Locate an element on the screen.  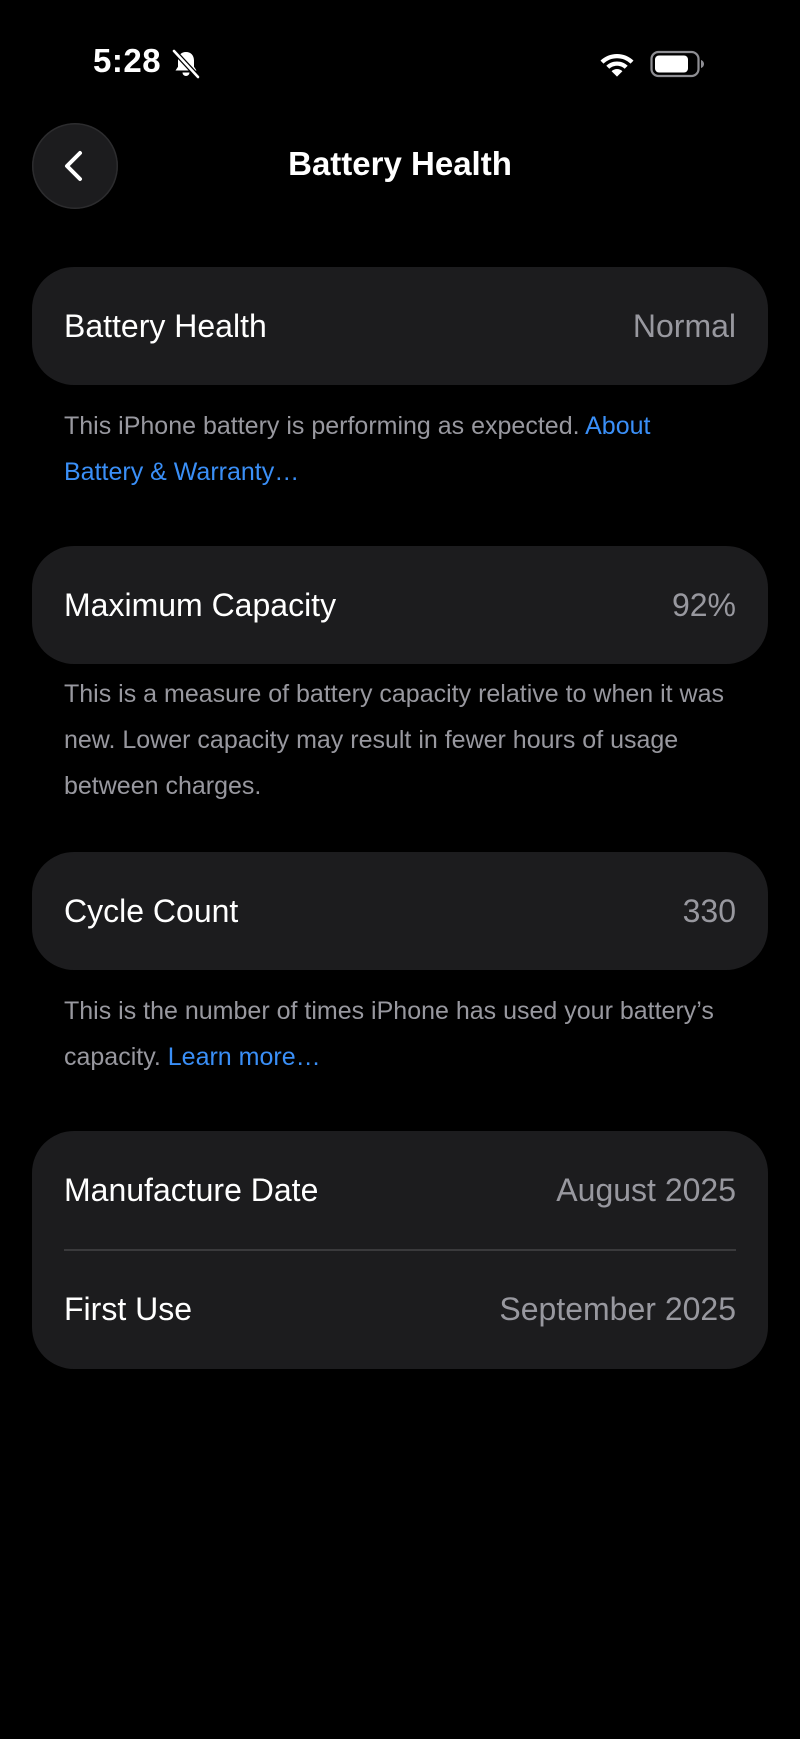
manufacture-date-row: Manufacture Date August 2025 is located at coordinates (400, 1190).